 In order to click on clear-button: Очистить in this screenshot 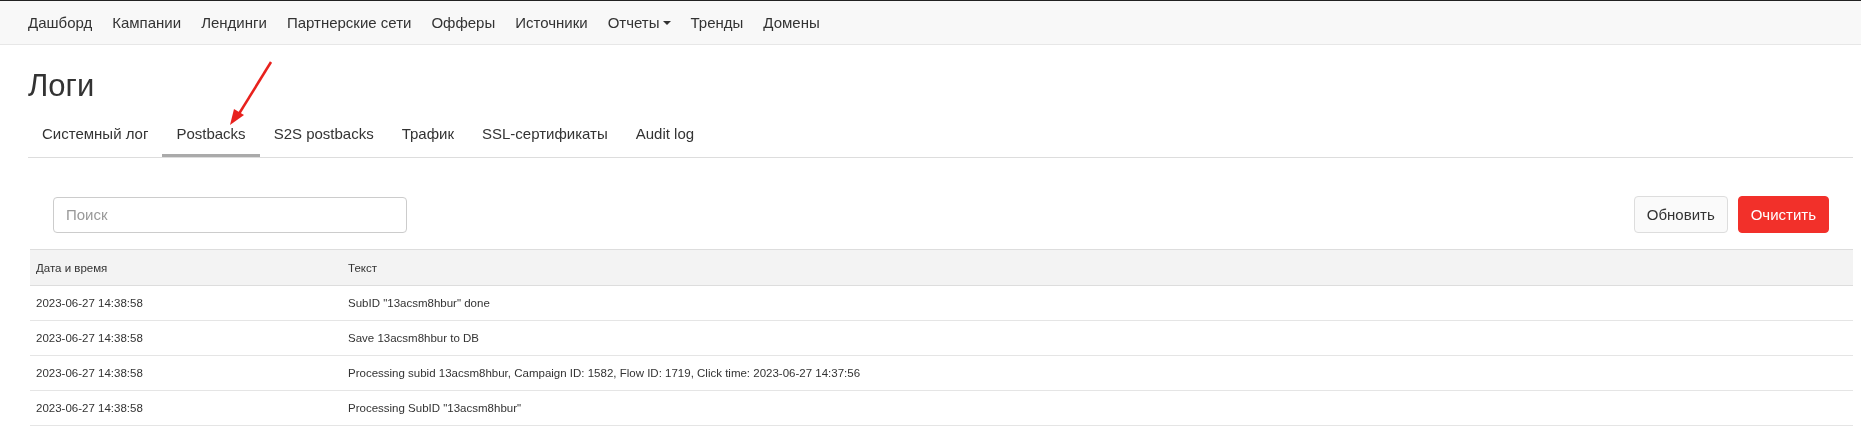, I will do `click(1783, 214)`.